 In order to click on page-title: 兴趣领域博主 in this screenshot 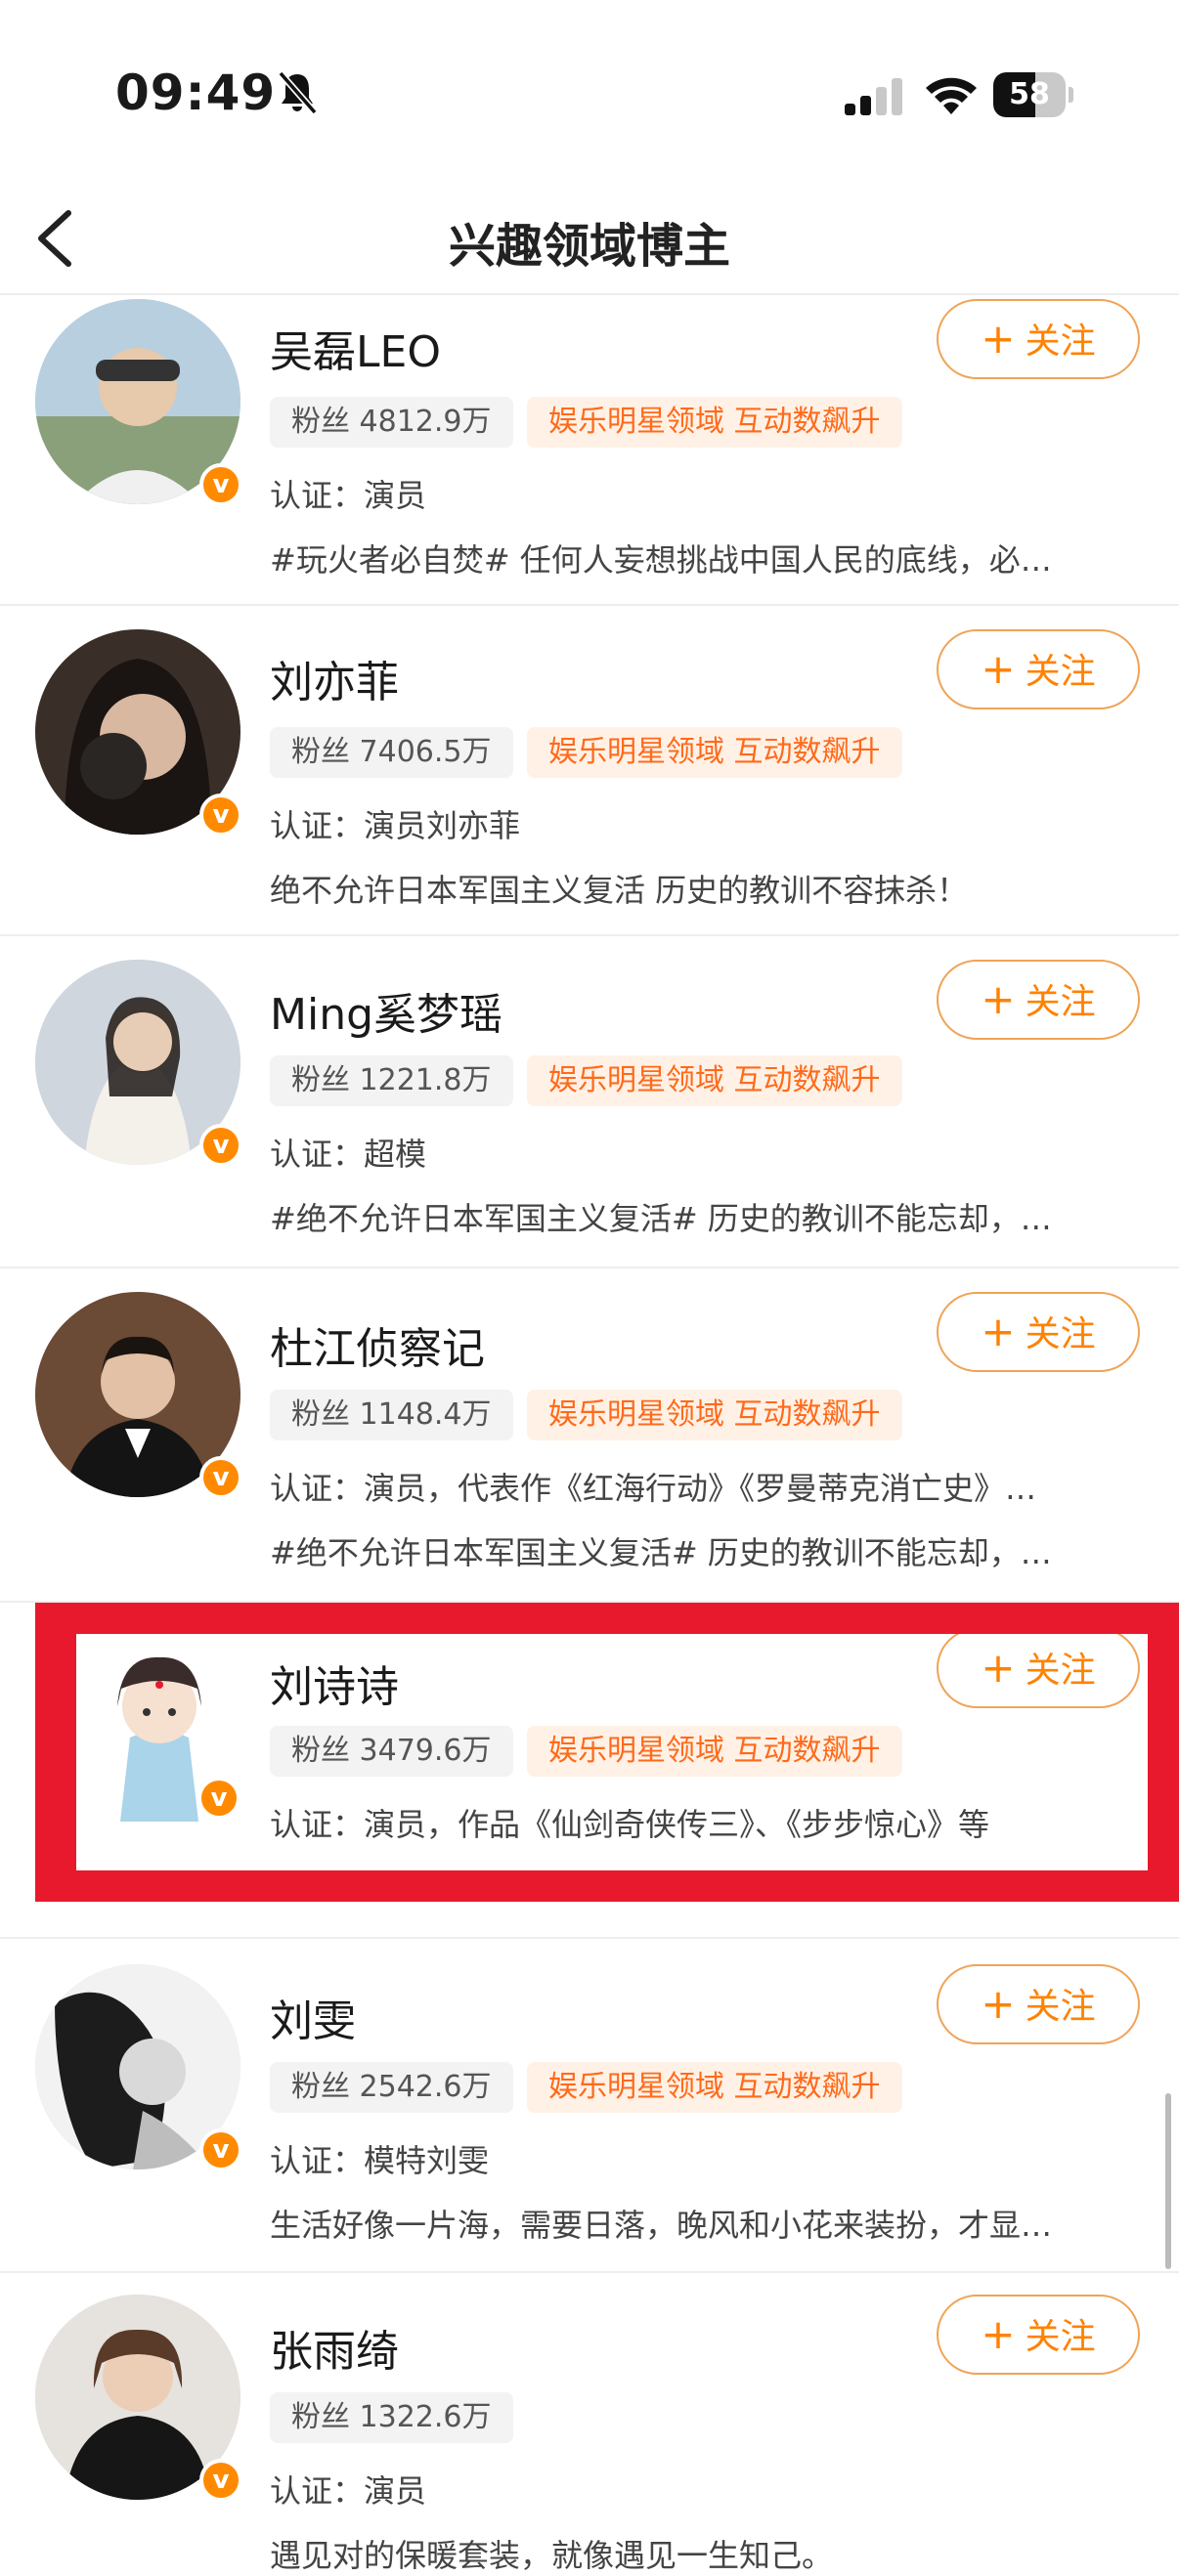, I will do `click(589, 247)`.